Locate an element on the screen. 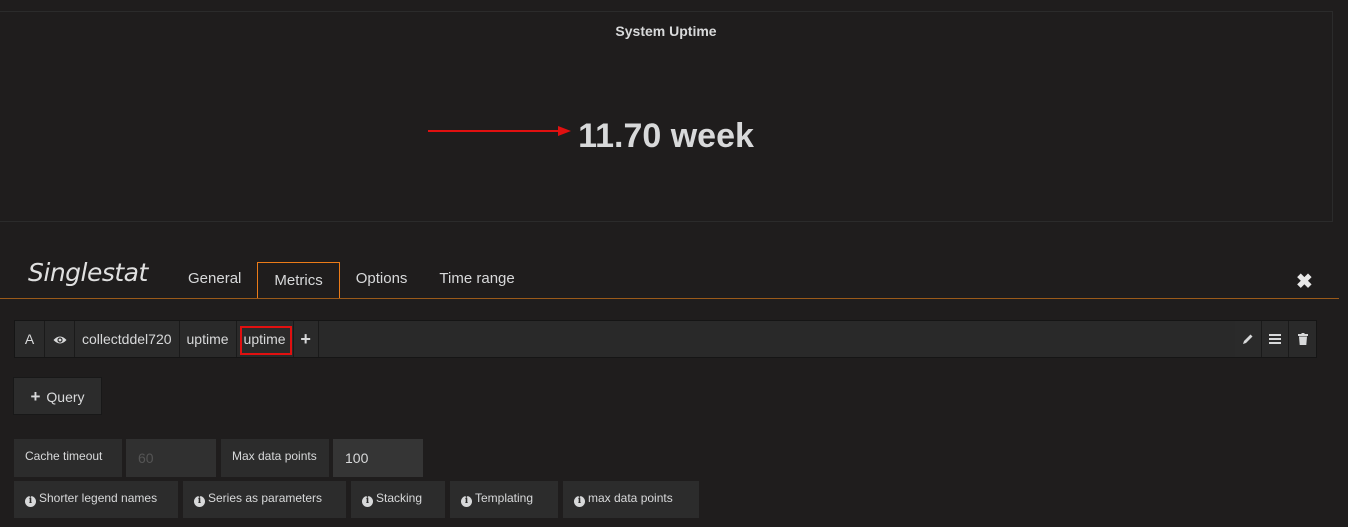 Image resolution: width=1348 pixels, height=527 pixels. query-plugin-segment: uptime is located at coordinates (208, 339).